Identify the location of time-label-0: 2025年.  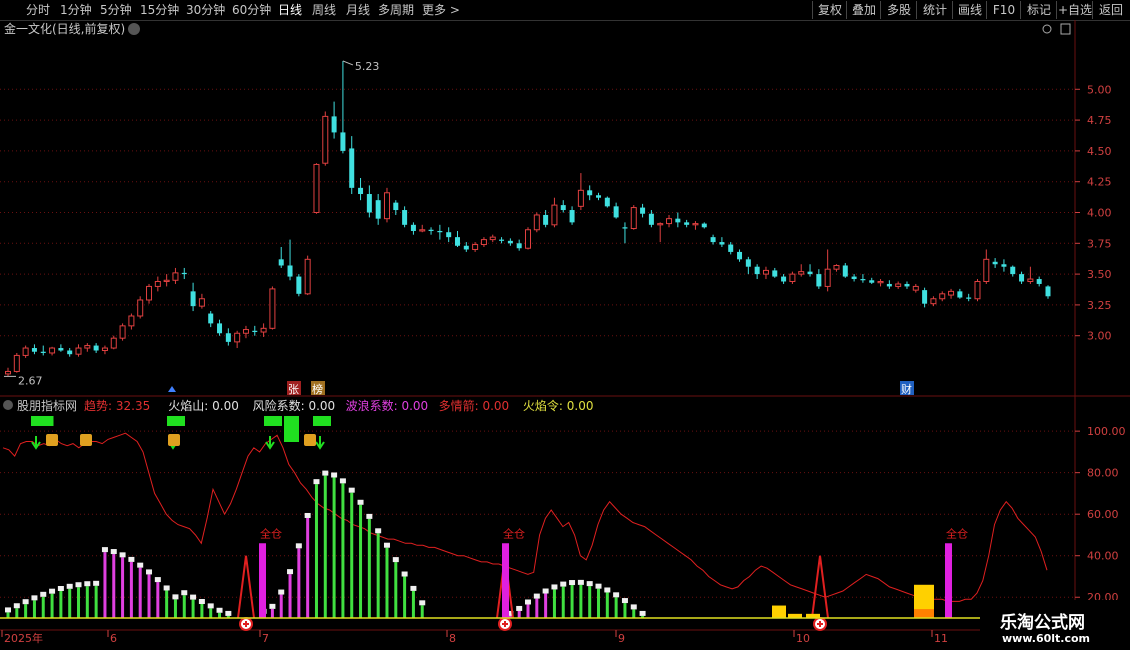
(23, 638).